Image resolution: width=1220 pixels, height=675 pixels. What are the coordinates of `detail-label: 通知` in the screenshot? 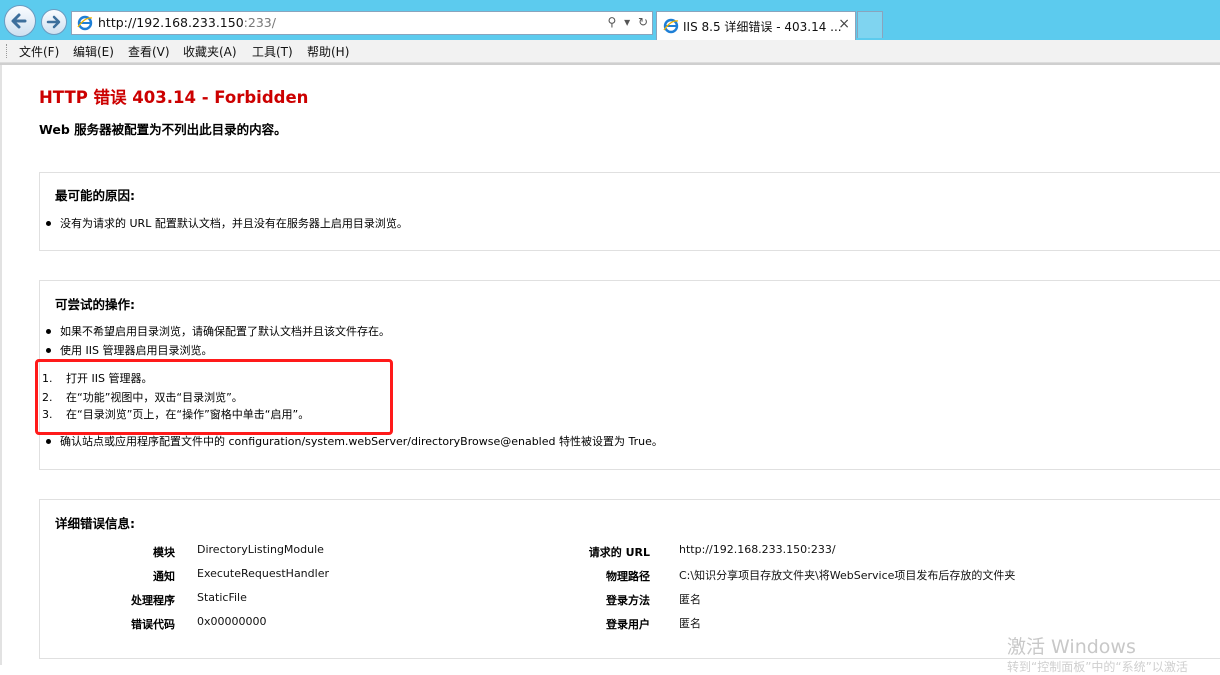 It's located at (164, 576).